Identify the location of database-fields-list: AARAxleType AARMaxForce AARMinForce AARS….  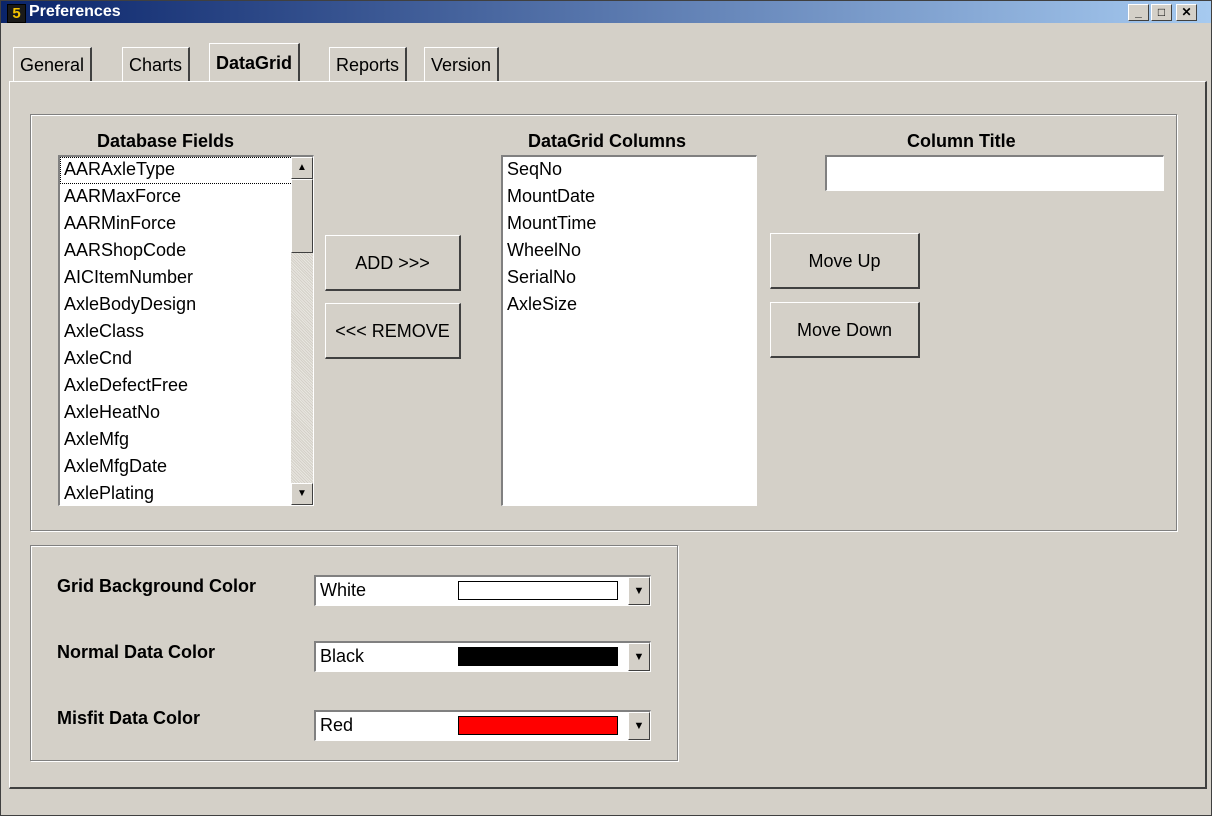
(186, 330).